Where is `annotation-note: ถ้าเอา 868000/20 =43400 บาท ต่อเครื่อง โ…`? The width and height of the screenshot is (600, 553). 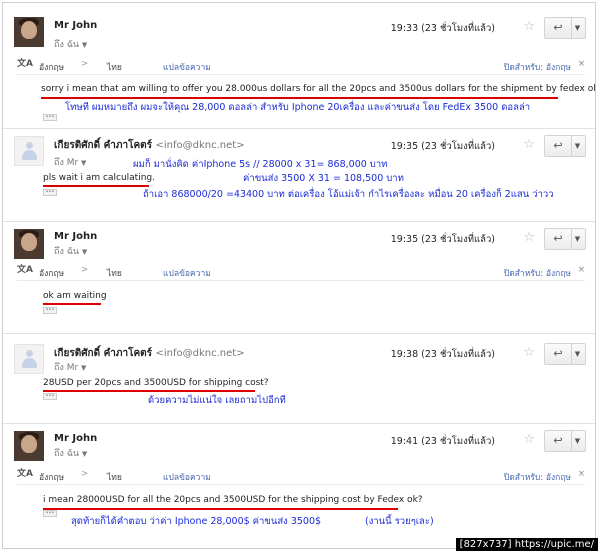
annotation-note: ถ้าเอา 868000/20 =43400 บาท ต่อเครื่อง โ… is located at coordinates (348, 194).